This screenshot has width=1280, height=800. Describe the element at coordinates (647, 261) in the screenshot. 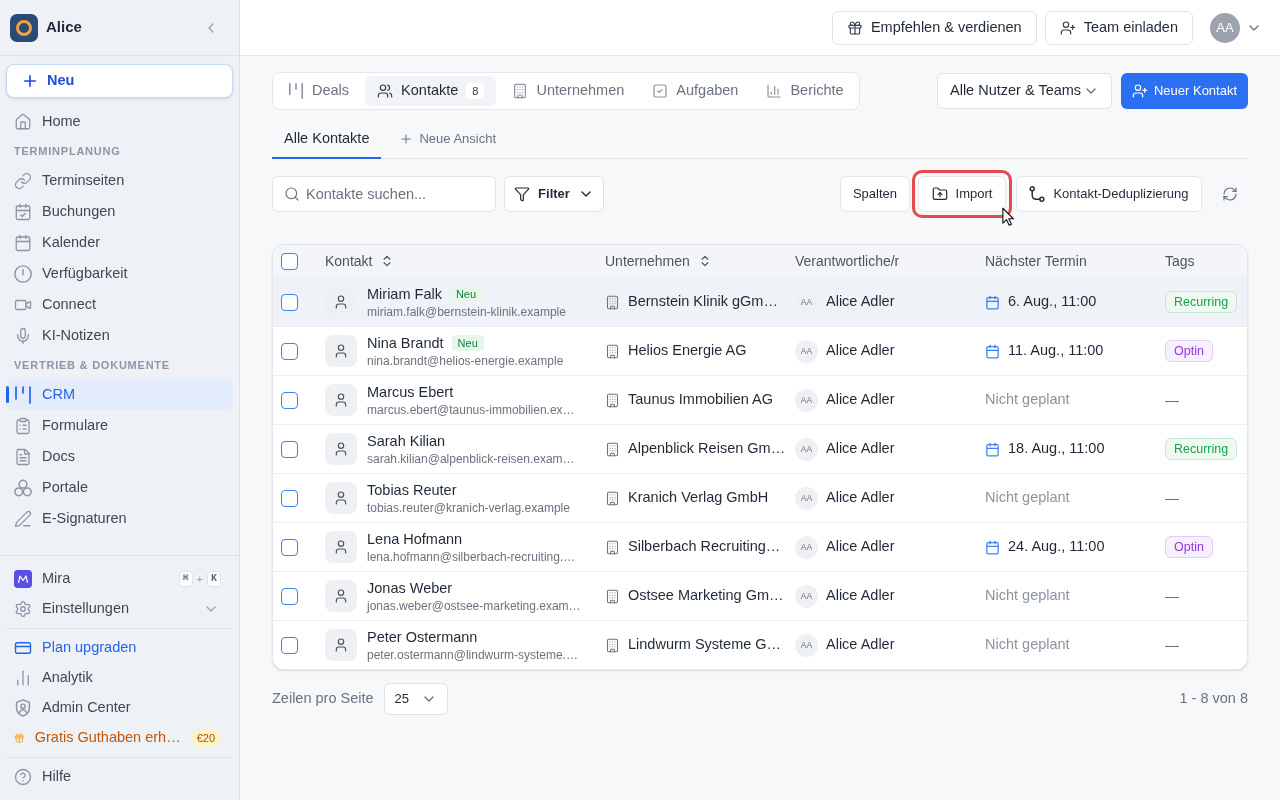

I see `column-header: Unternehmen` at that location.